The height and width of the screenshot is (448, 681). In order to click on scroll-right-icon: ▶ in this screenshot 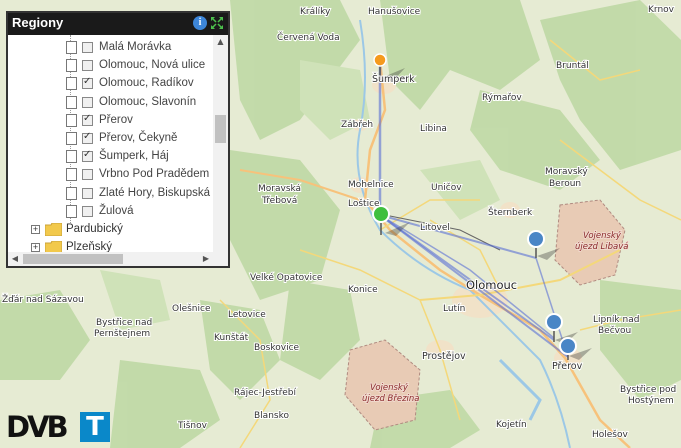, I will do `click(206, 259)`.